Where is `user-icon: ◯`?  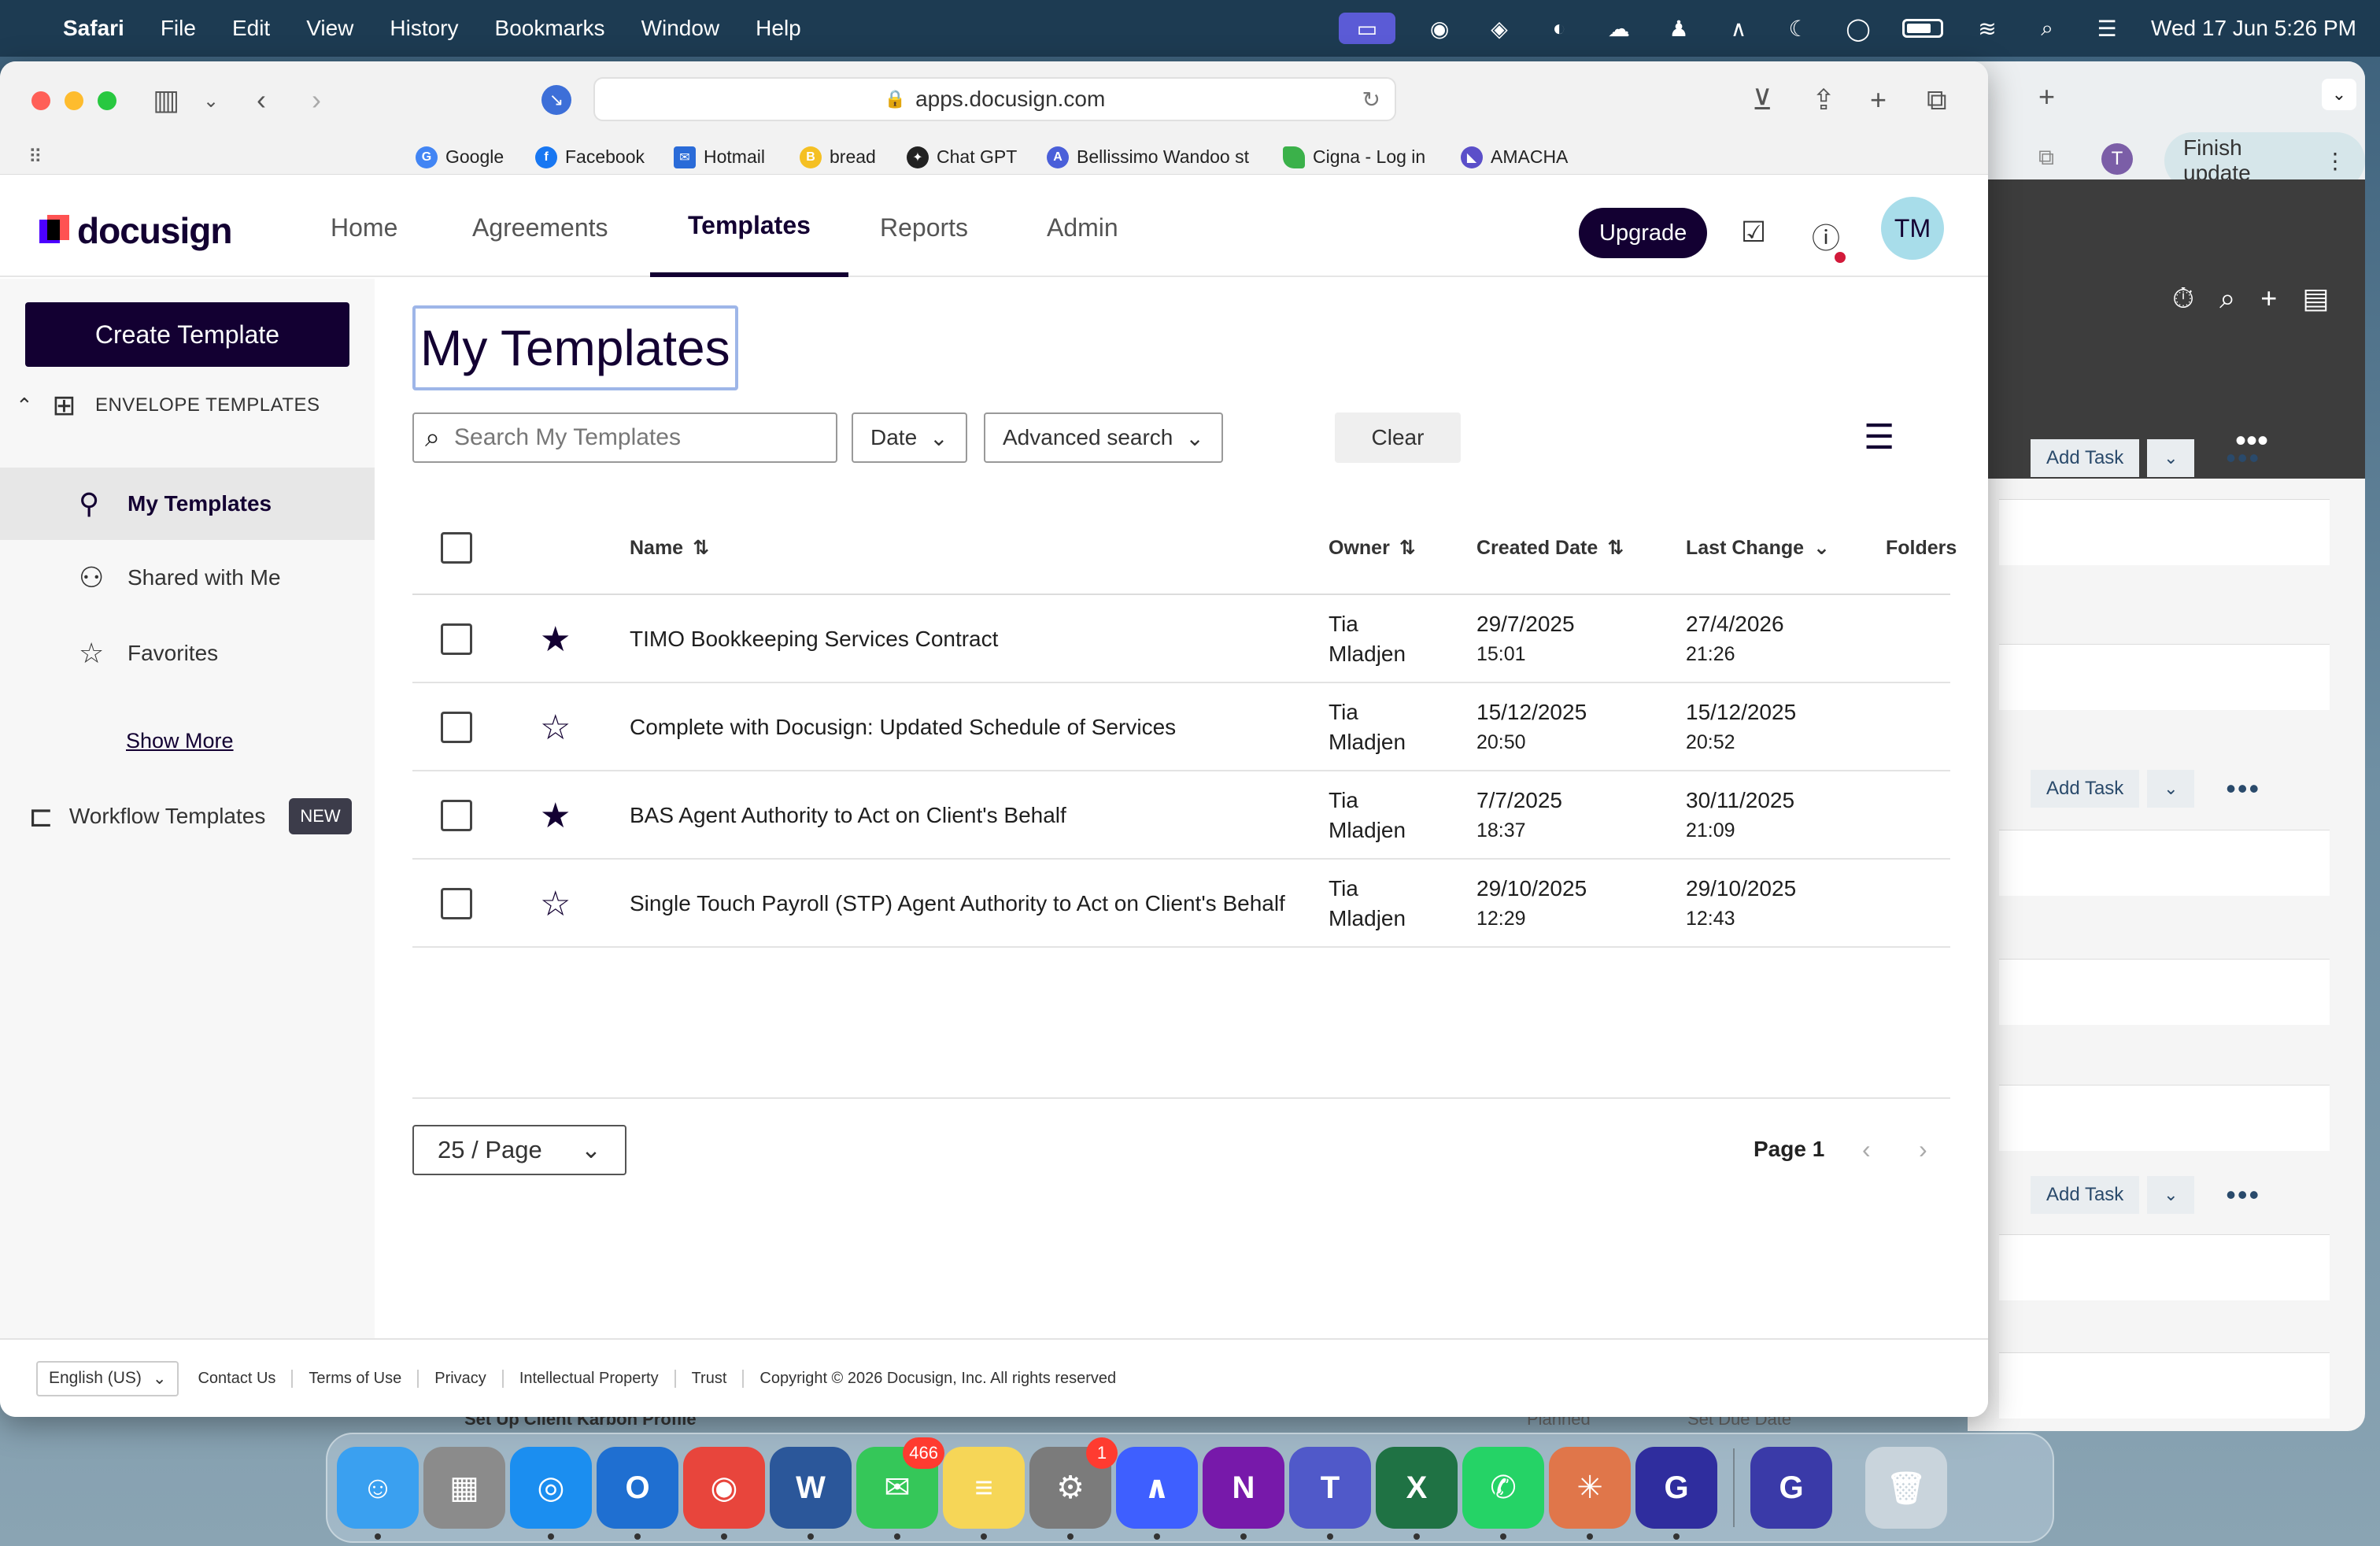 user-icon: ◯ is located at coordinates (1858, 28).